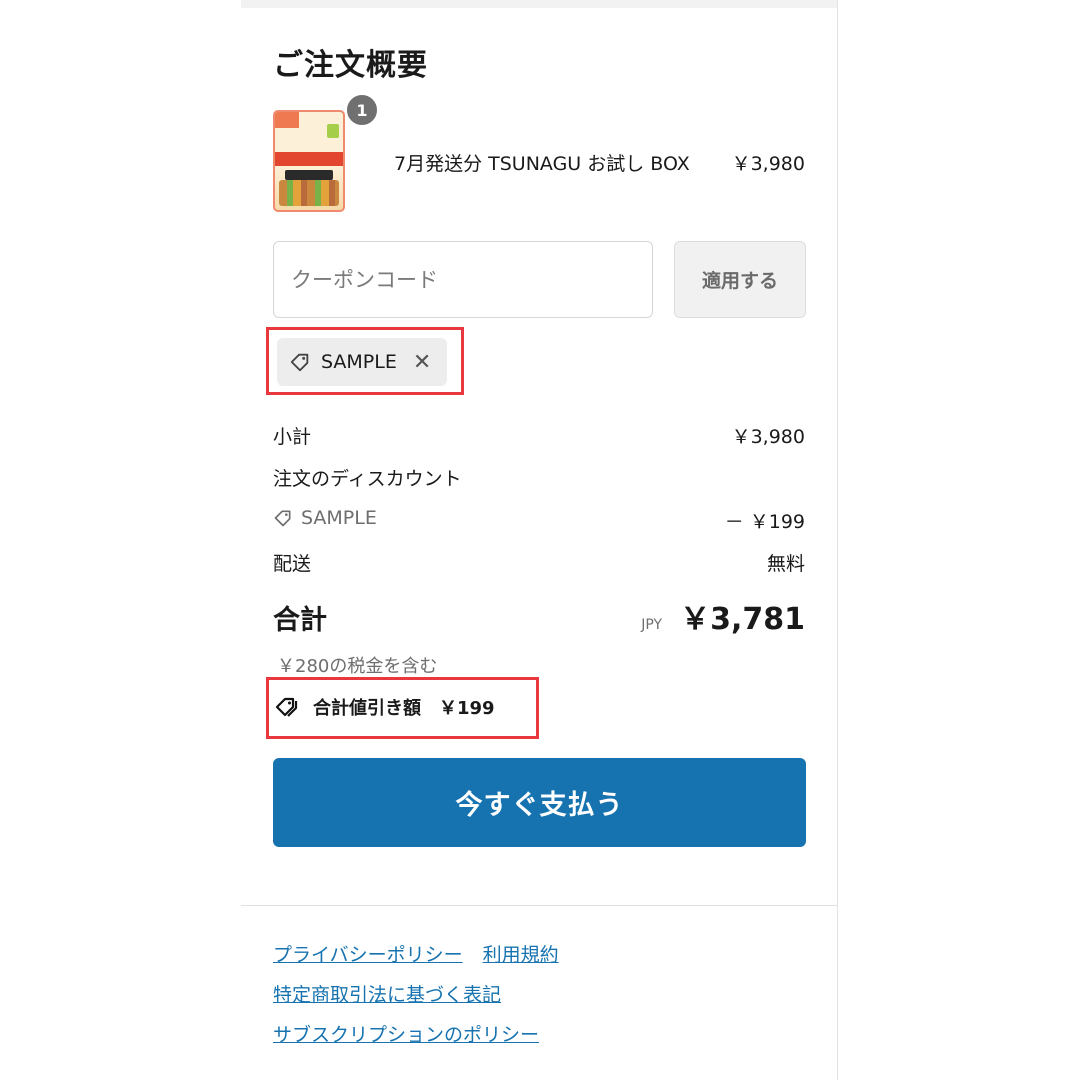  What do you see at coordinates (309, 161) in the screenshot?
I see `product-box-image` at bounding box center [309, 161].